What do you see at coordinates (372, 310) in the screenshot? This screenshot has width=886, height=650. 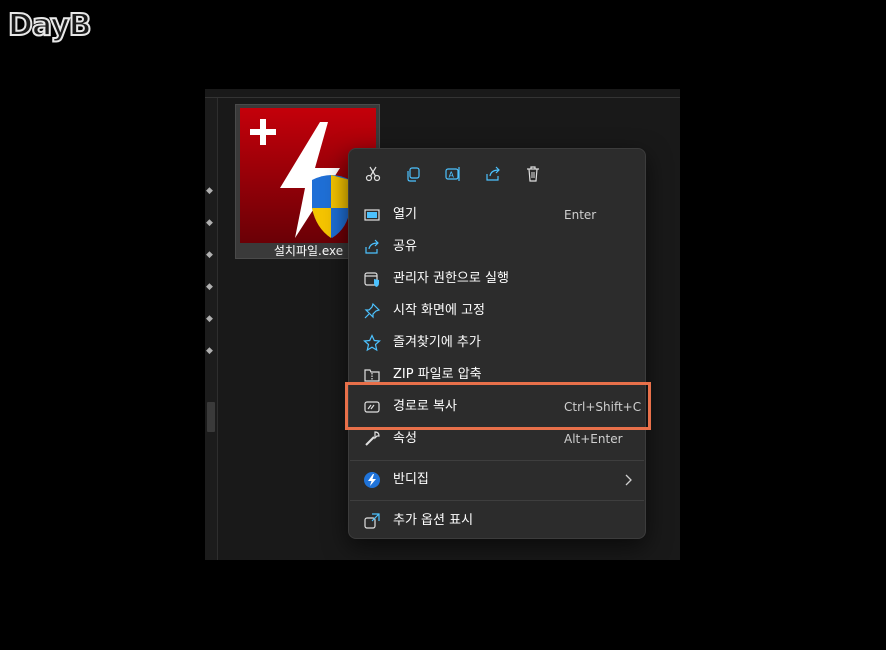 I see `pin-icon` at bounding box center [372, 310].